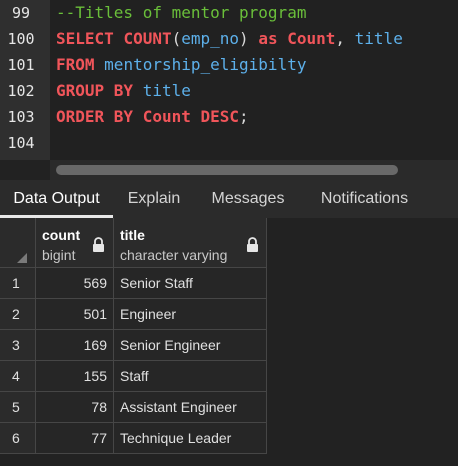 This screenshot has height=466, width=458. What do you see at coordinates (244, 116) in the screenshot?
I see `code-token: ;` at bounding box center [244, 116].